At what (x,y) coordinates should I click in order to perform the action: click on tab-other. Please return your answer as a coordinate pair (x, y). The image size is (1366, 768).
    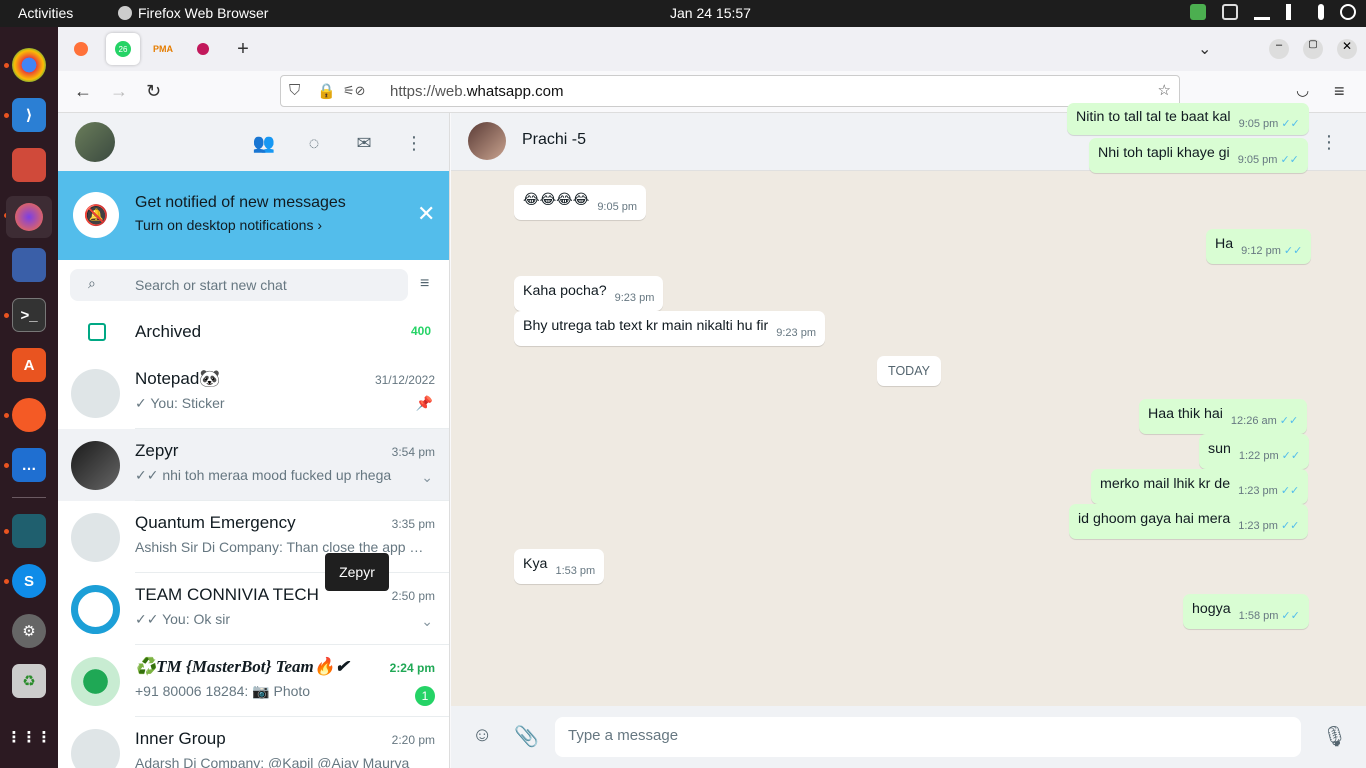
    Looking at the image, I should click on (203, 49).